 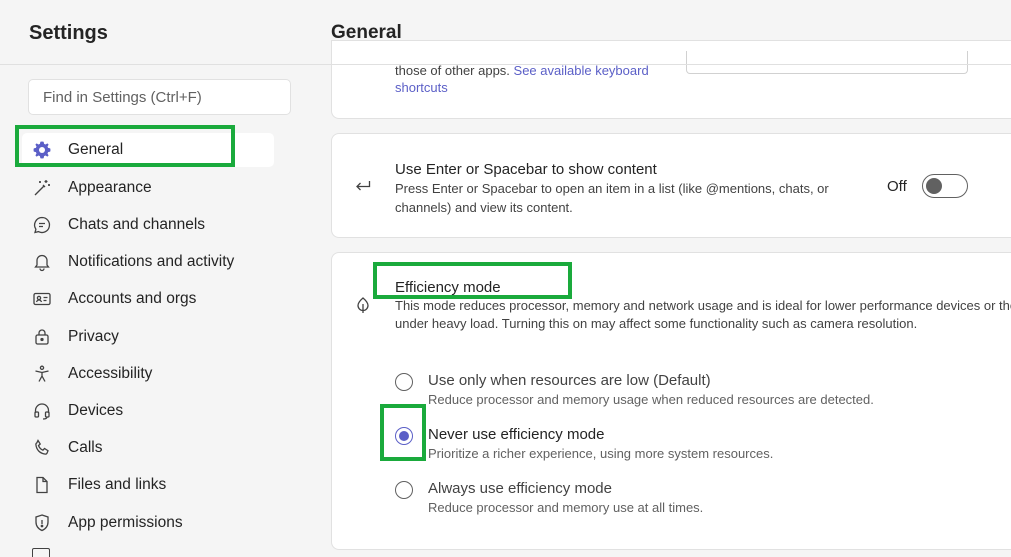 I want to click on magic-wand-icon, so click(x=42, y=188).